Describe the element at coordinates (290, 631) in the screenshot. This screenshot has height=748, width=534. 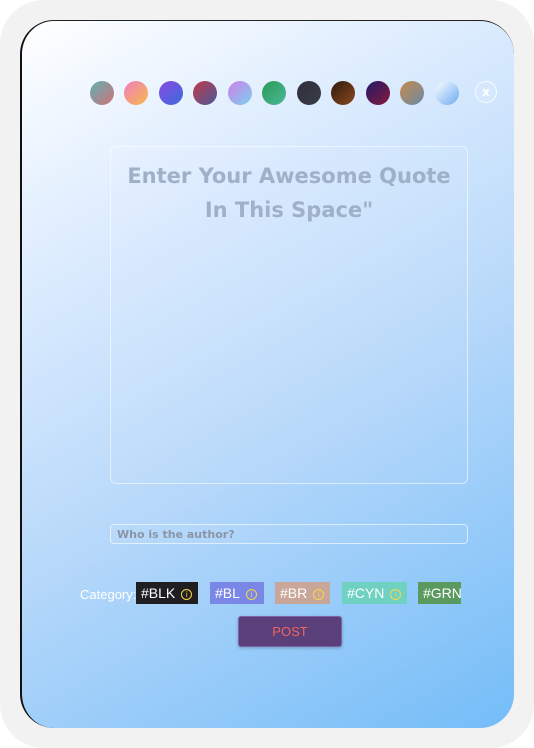
I see `post-button: POST` at that location.